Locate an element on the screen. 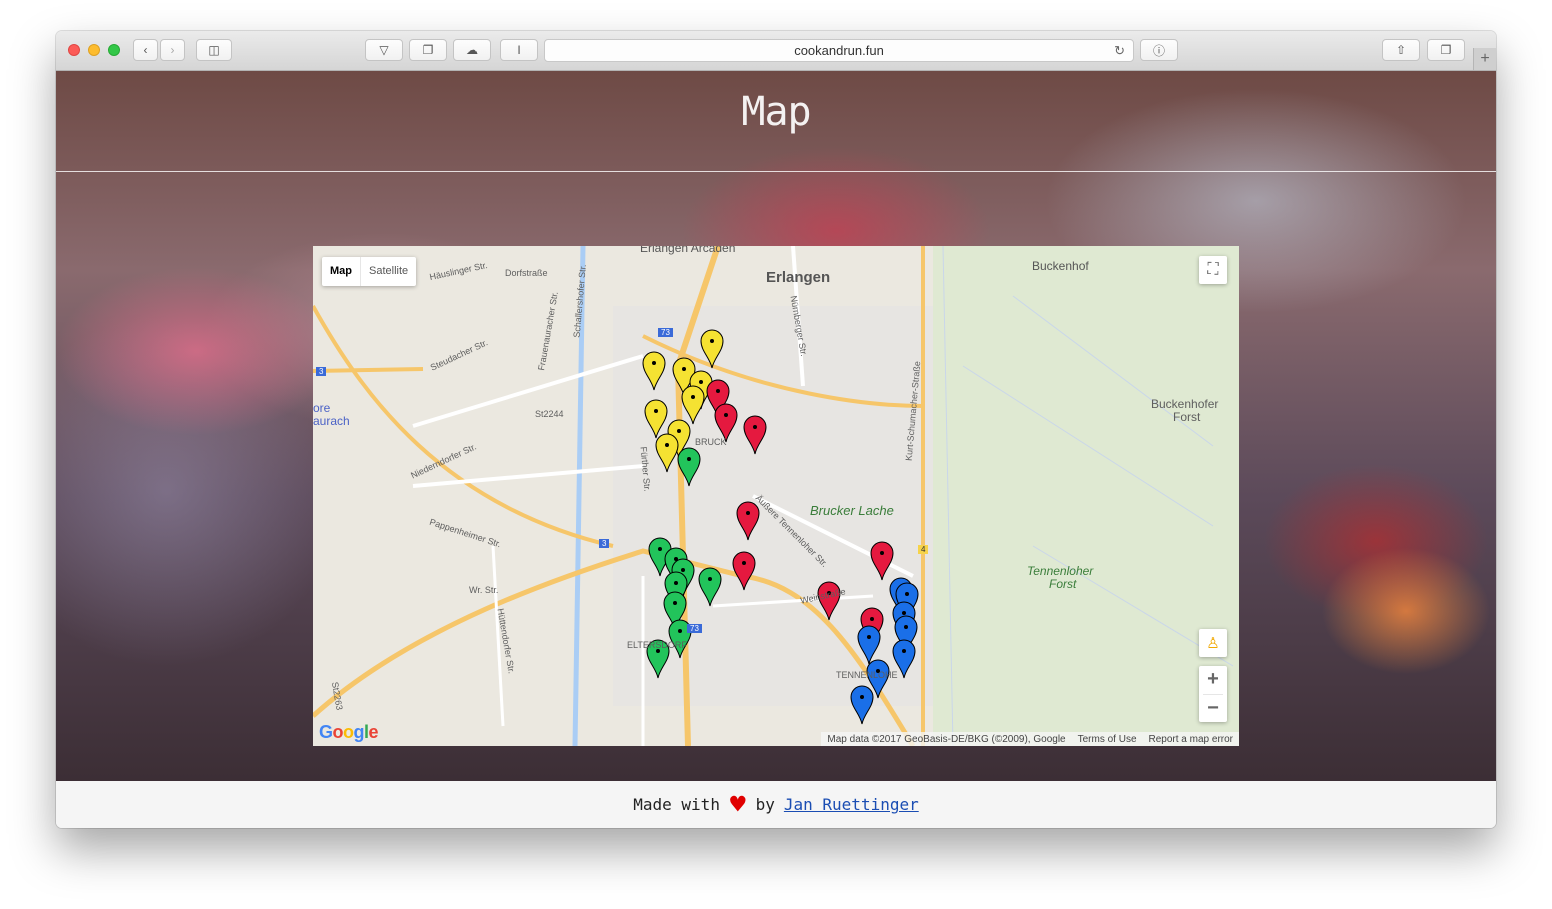 The image size is (1552, 909). tab-overview-icon: ❐ is located at coordinates (1446, 50).